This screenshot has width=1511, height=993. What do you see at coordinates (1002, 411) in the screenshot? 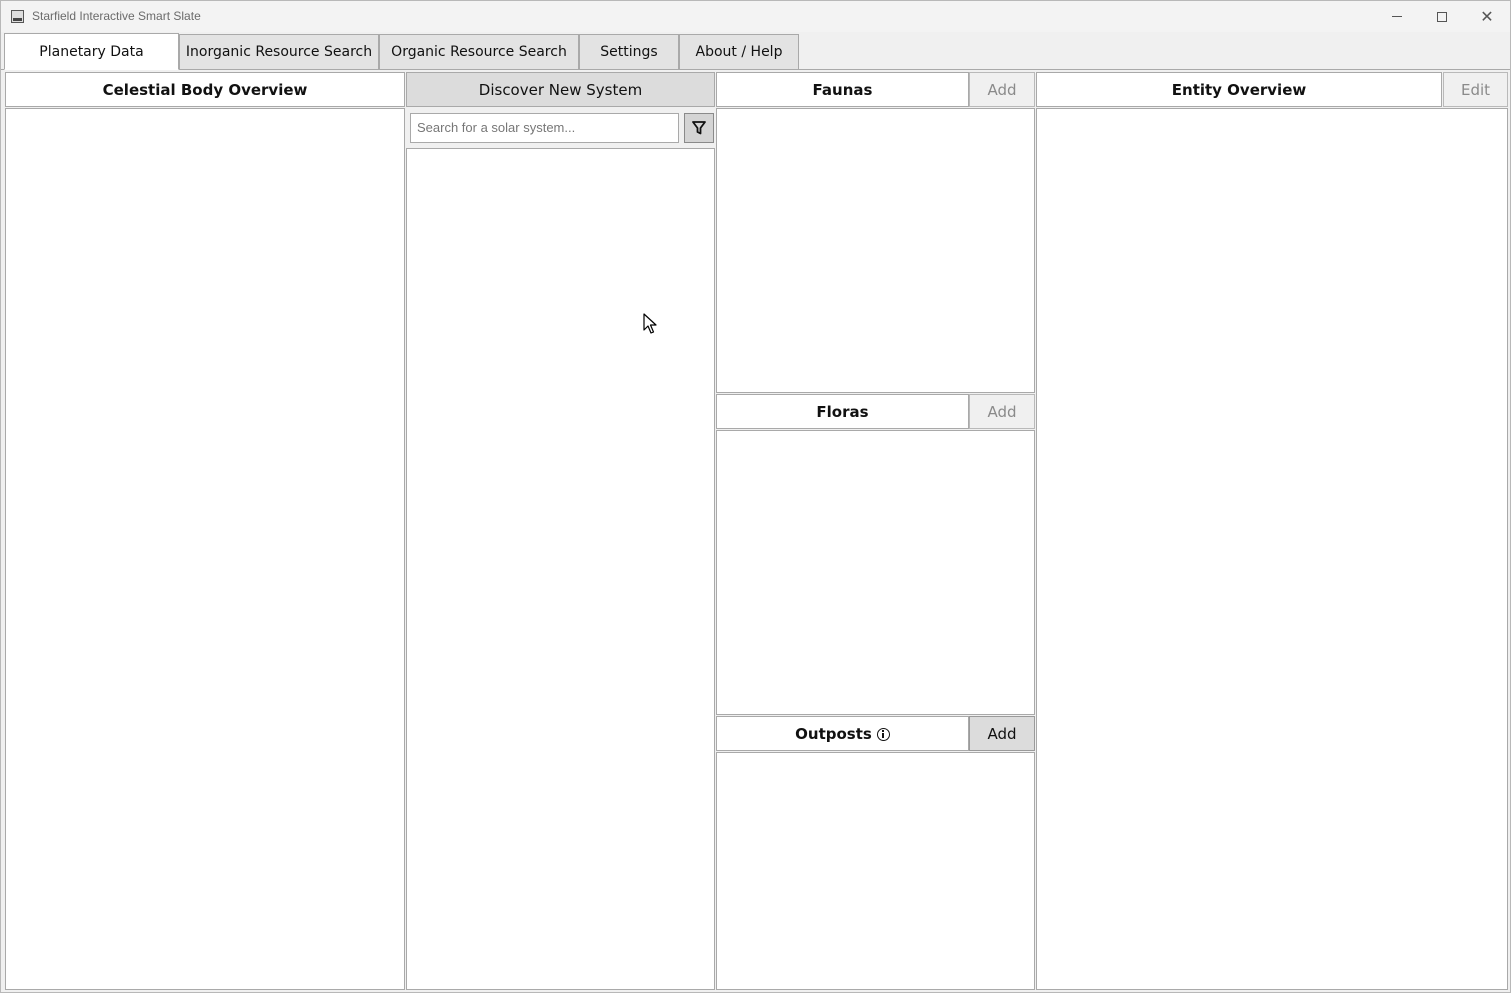
I see `floras-add-button: Add` at bounding box center [1002, 411].